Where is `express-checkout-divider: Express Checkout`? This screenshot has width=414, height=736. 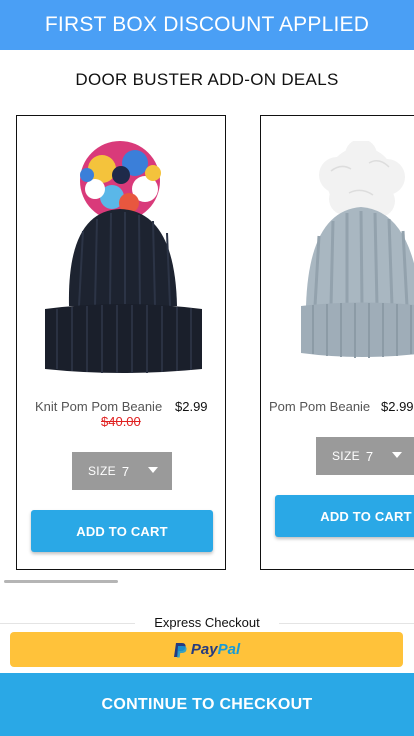 express-checkout-divider: Express Checkout is located at coordinates (207, 623).